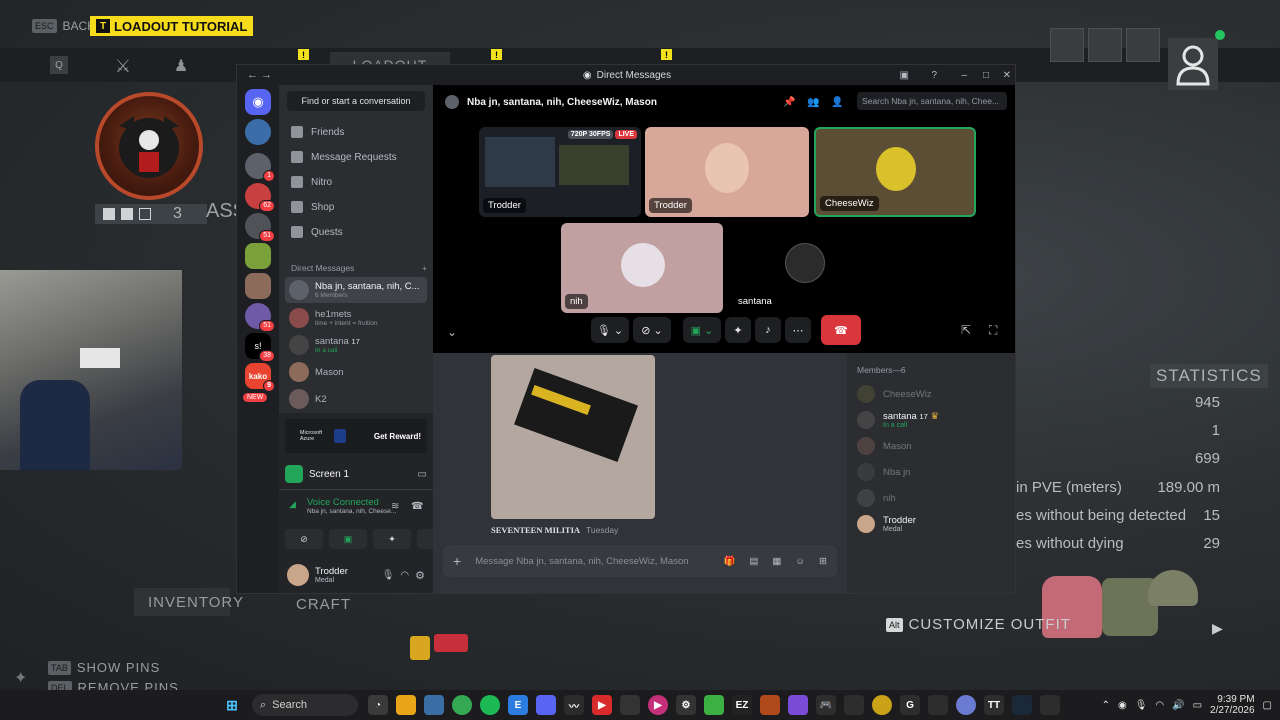 Image resolution: width=1280 pixels, height=720 pixels. I want to click on screen-share-toggle: ▣ ⌄, so click(702, 330).